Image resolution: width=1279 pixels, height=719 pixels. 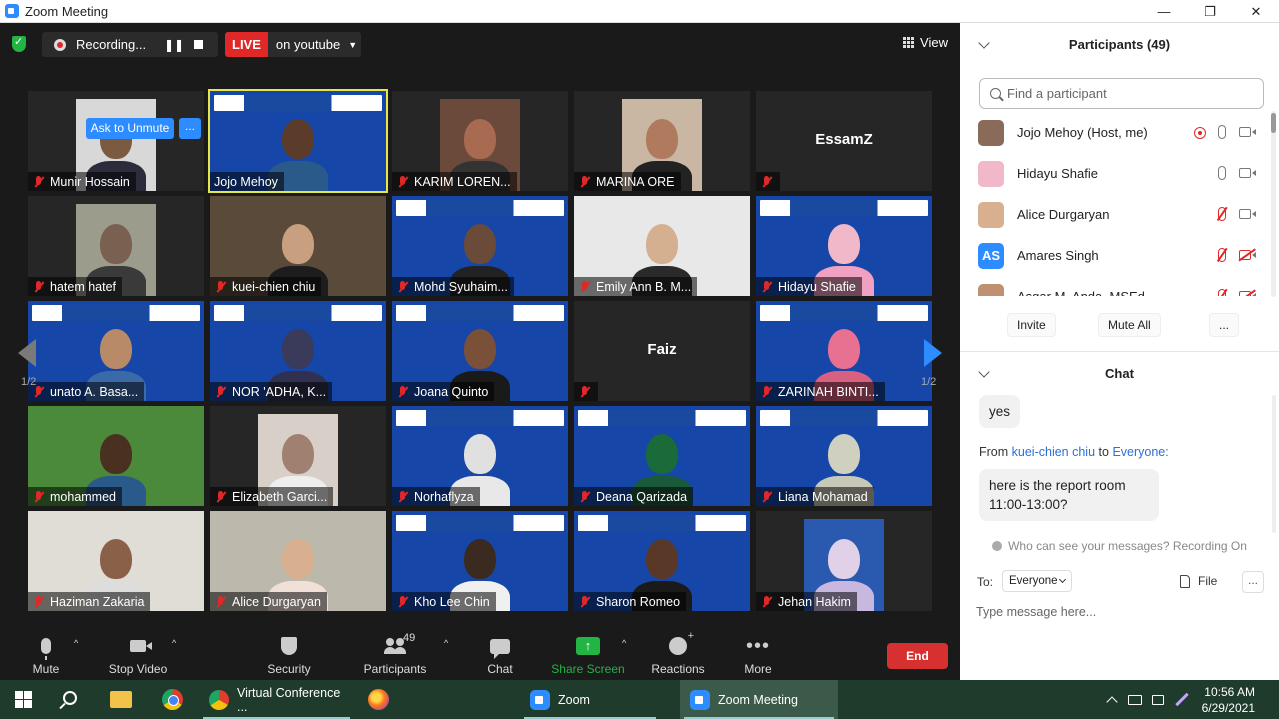 What do you see at coordinates (1157, 699) in the screenshot?
I see `volume-icon` at bounding box center [1157, 699].